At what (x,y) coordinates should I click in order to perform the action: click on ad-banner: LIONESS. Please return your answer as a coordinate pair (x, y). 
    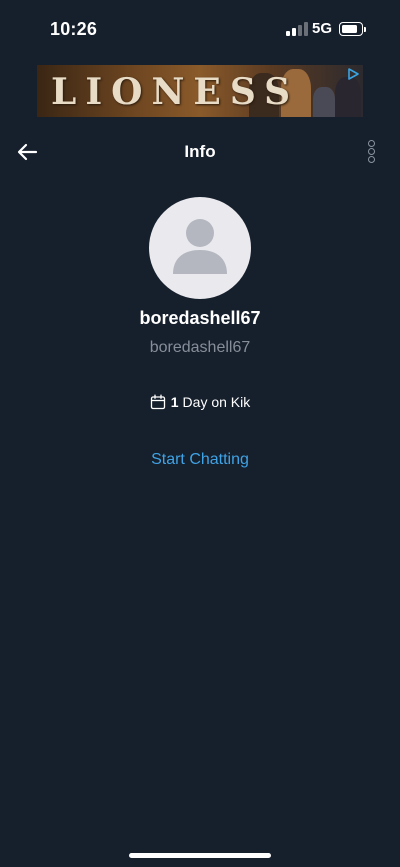
    Looking at the image, I should click on (200, 91).